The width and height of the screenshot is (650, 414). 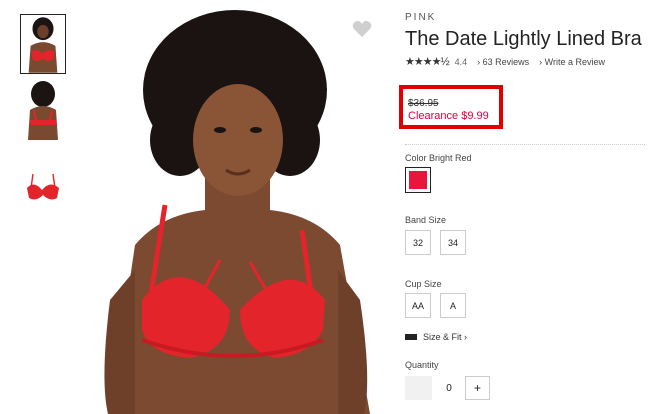 What do you see at coordinates (451, 107) in the screenshot?
I see `price-highlight-box: $36.95 Clearance $9.99` at bounding box center [451, 107].